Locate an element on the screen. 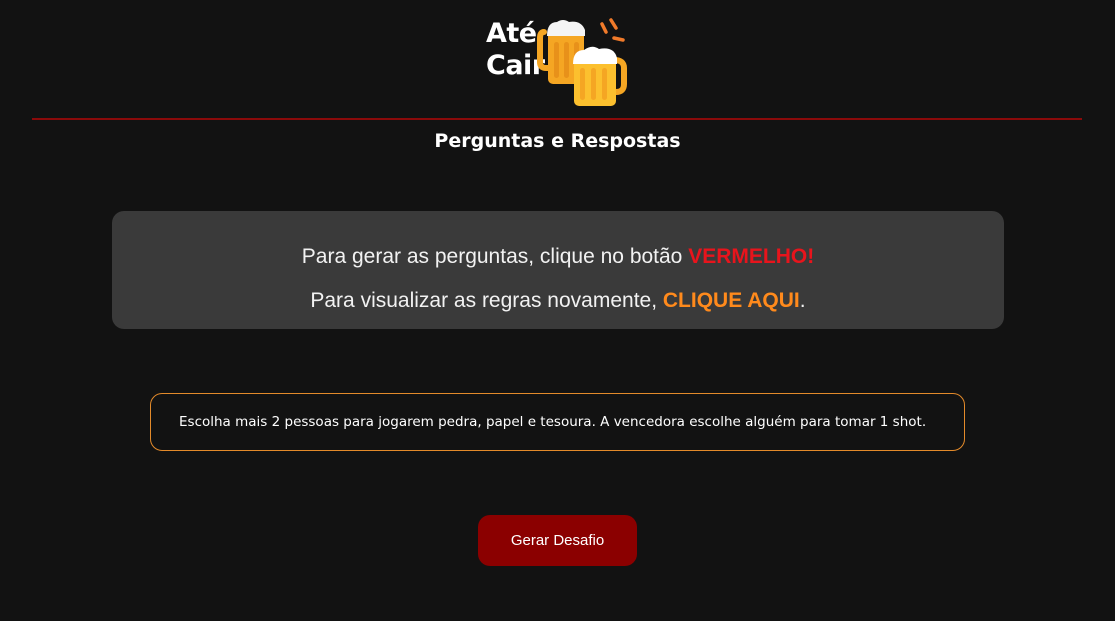 This screenshot has height=621, width=1115. instruction-1-text: Para gerar as perguntas, clique no botão is located at coordinates (495, 256).